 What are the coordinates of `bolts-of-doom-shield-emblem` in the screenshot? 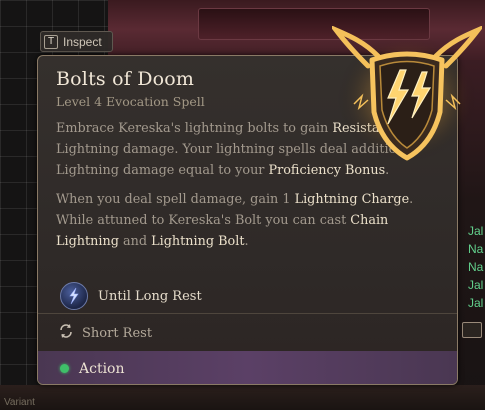 It's located at (407, 94).